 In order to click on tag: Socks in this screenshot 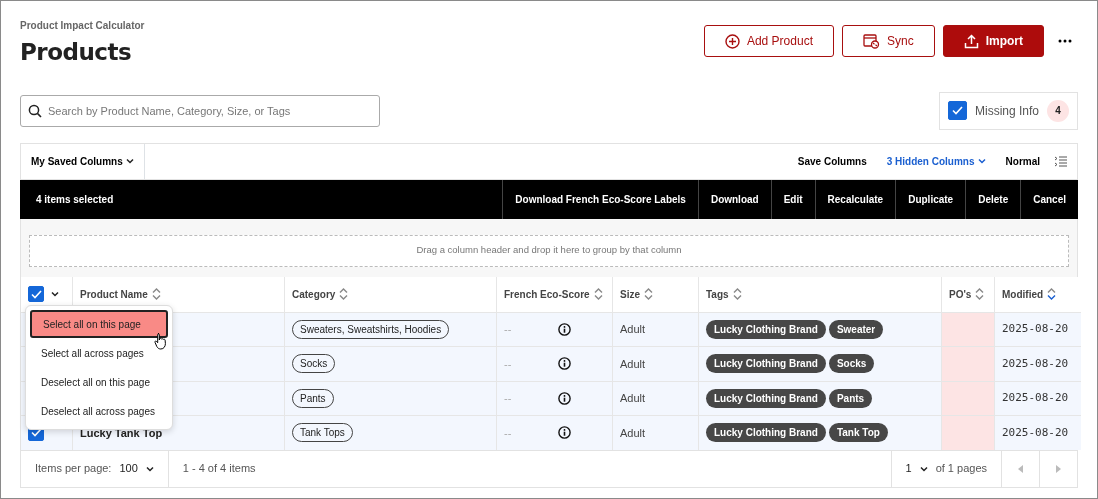, I will do `click(851, 364)`.